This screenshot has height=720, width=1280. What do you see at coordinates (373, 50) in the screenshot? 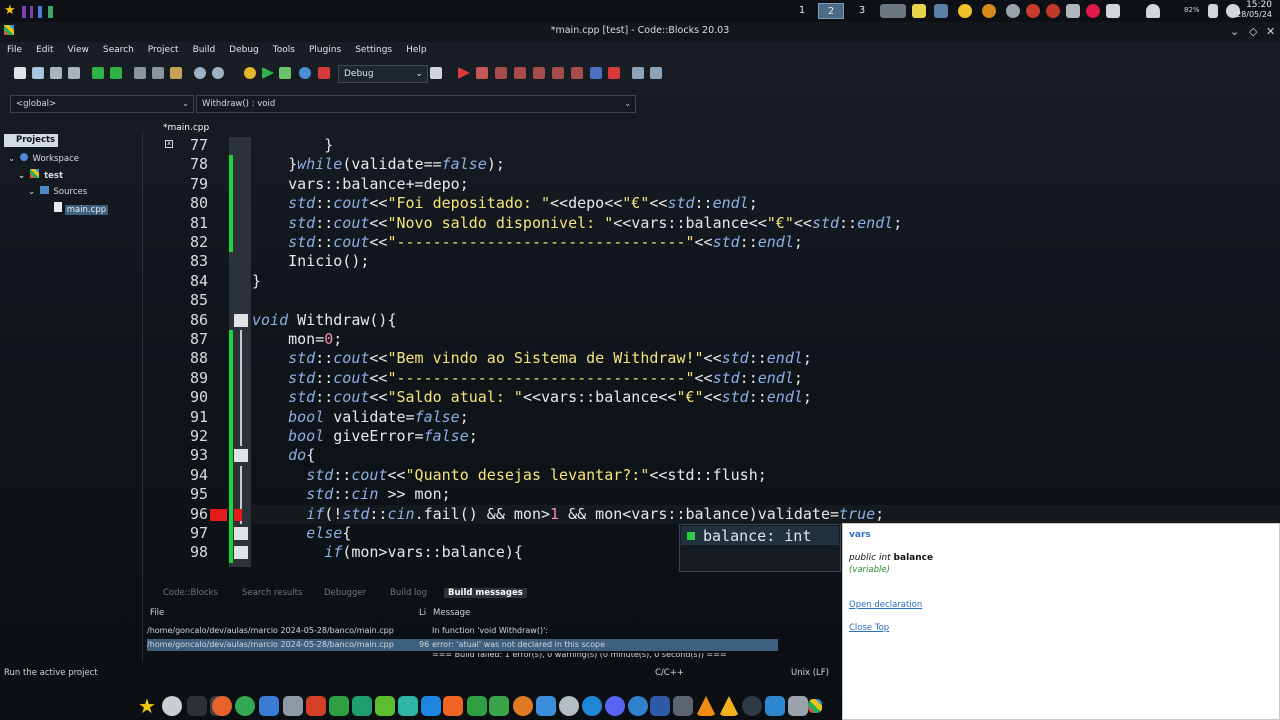
I see `menu-settings: Settings` at bounding box center [373, 50].